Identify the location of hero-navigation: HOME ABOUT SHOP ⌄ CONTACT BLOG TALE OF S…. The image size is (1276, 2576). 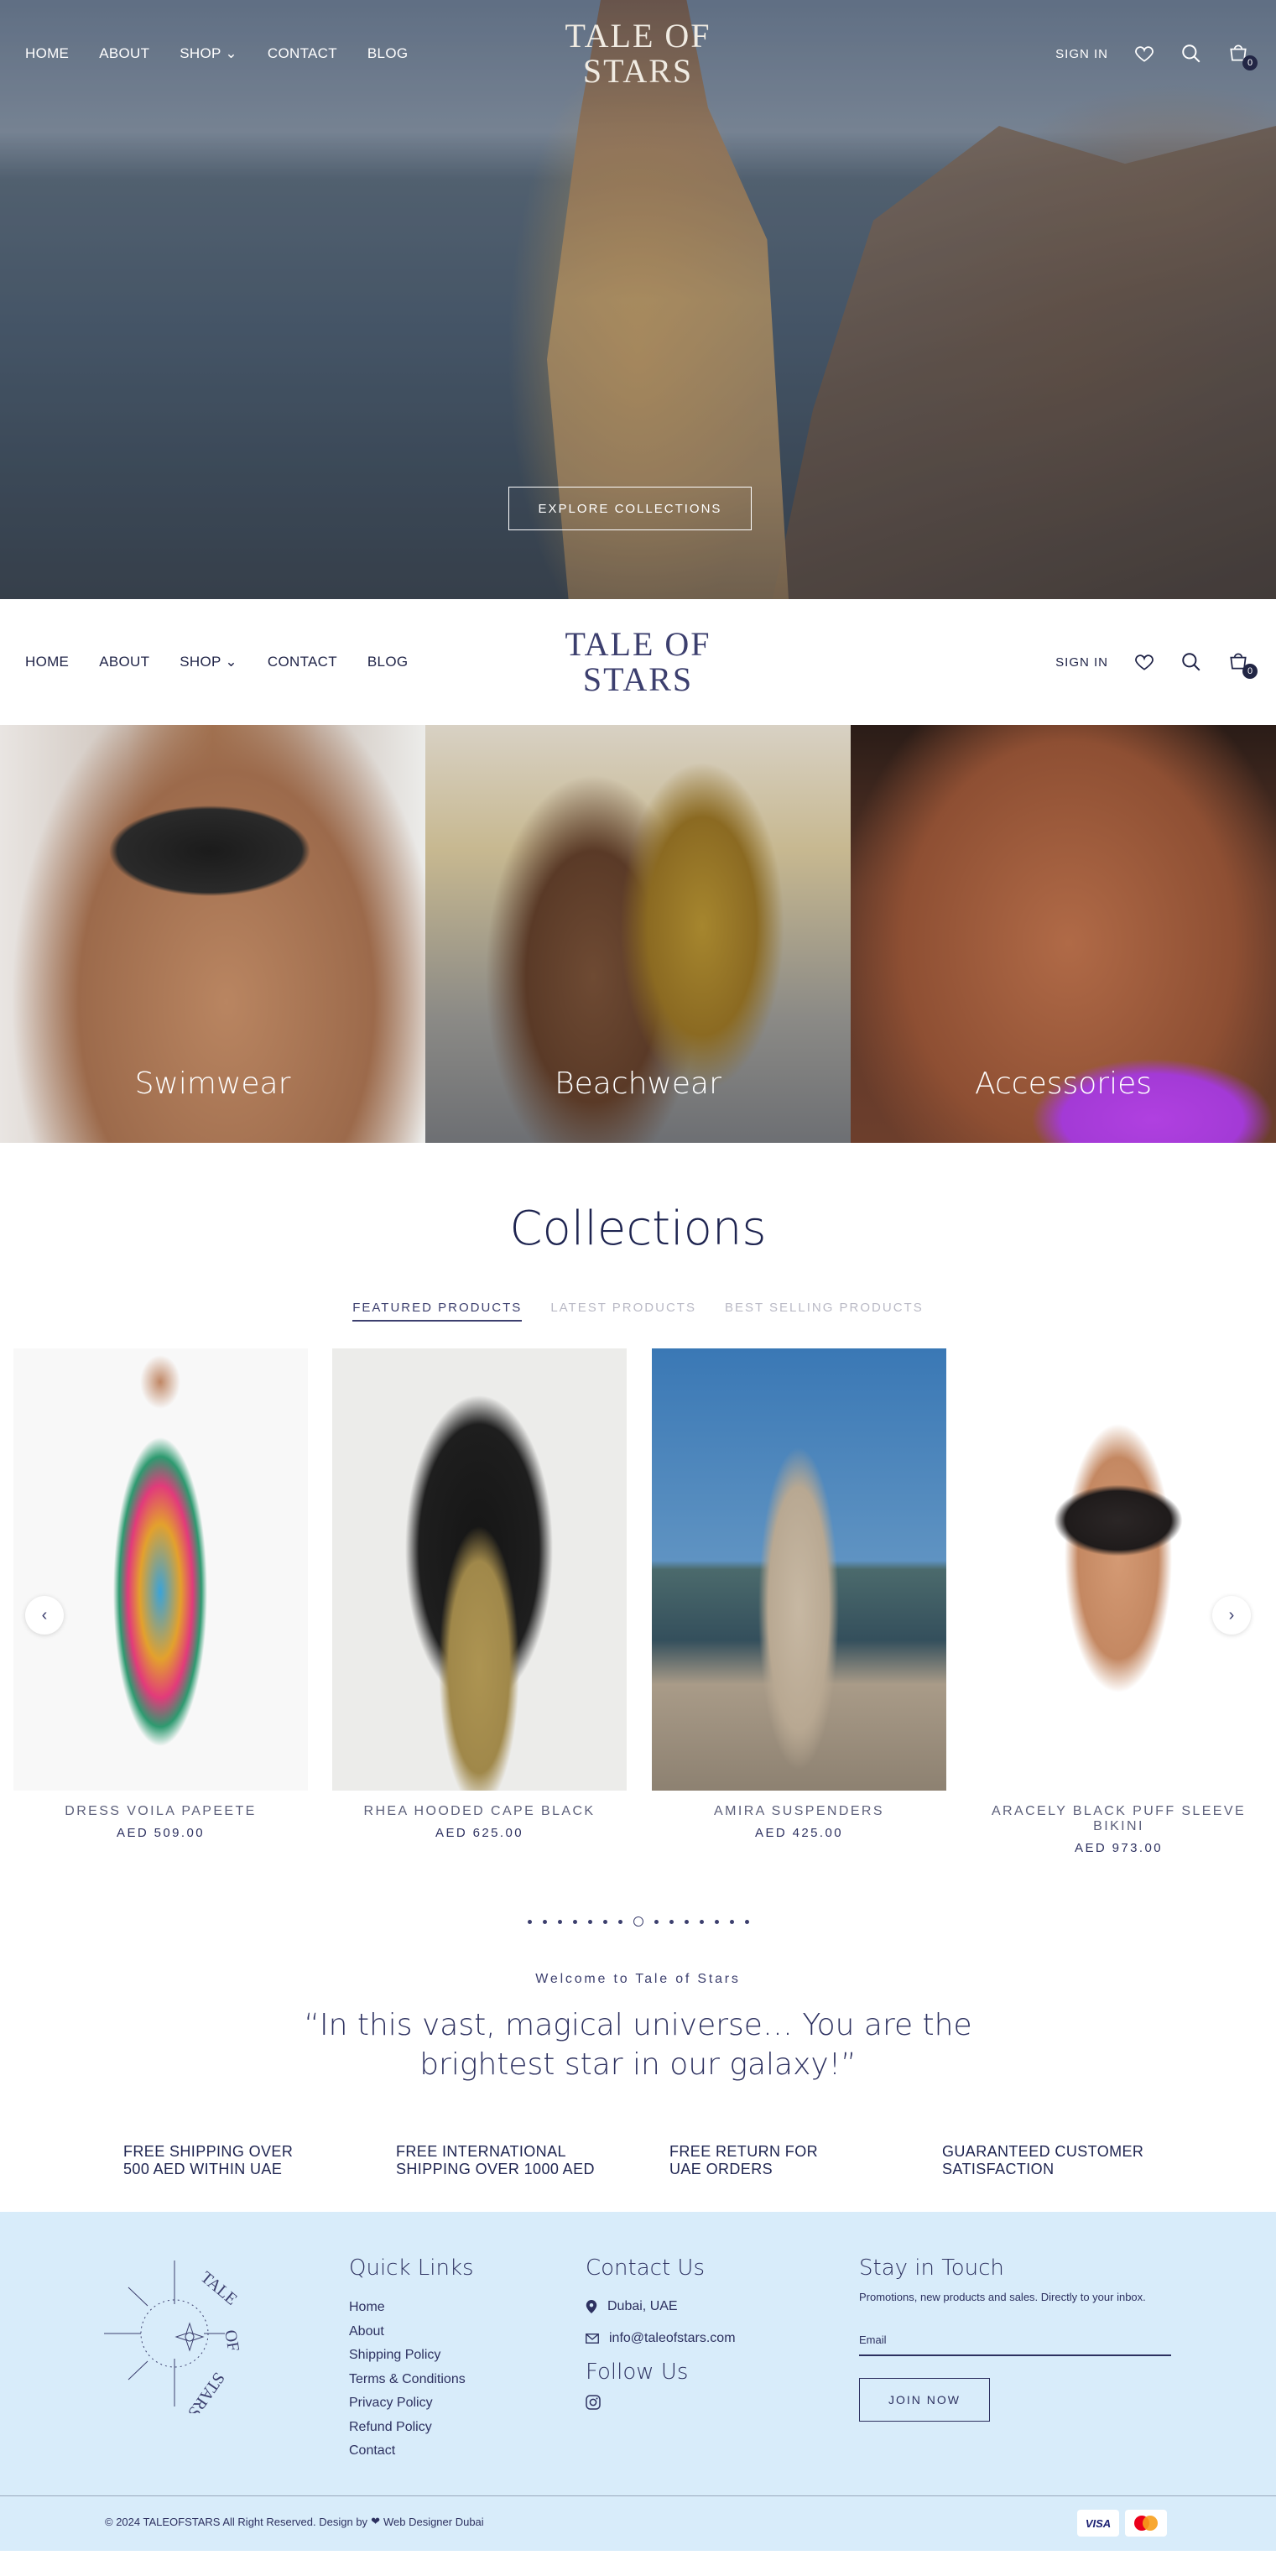
(638, 53).